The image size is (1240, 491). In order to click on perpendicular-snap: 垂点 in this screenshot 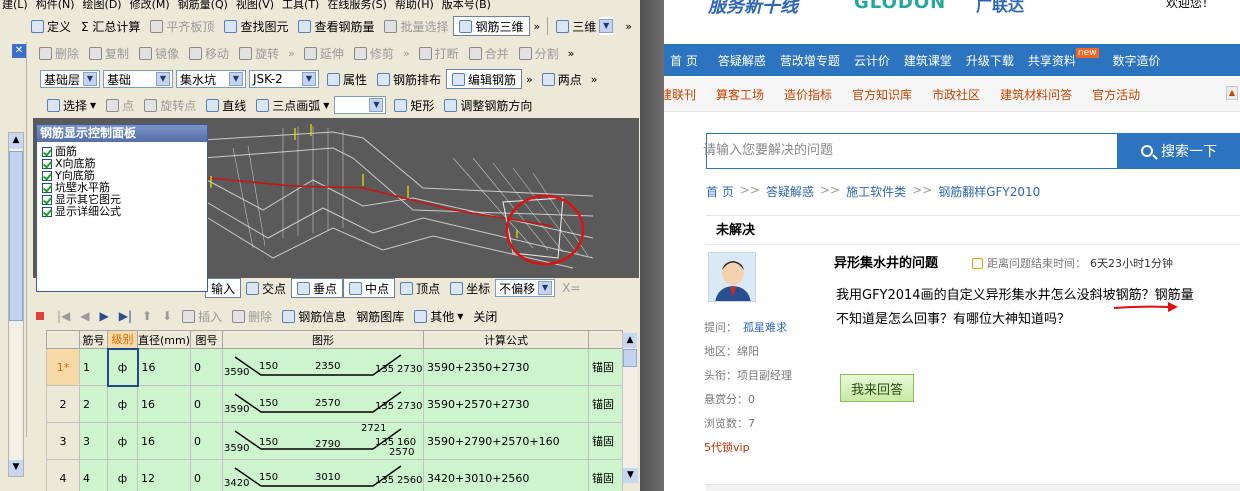, I will do `click(317, 288)`.